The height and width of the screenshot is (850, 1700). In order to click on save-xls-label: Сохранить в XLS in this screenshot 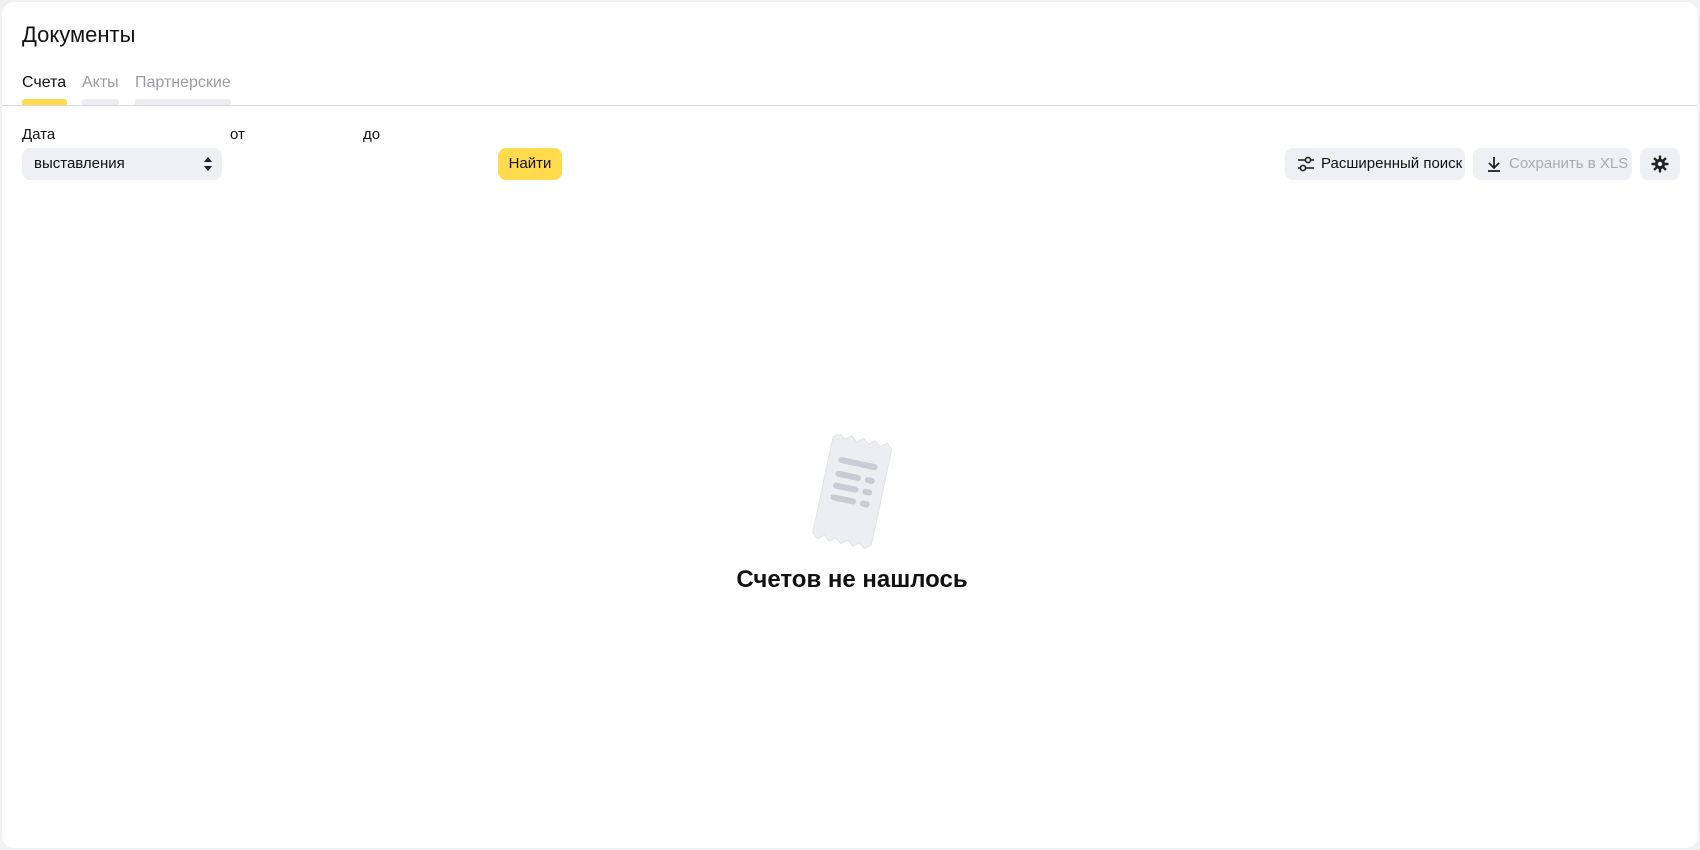, I will do `click(1569, 163)`.